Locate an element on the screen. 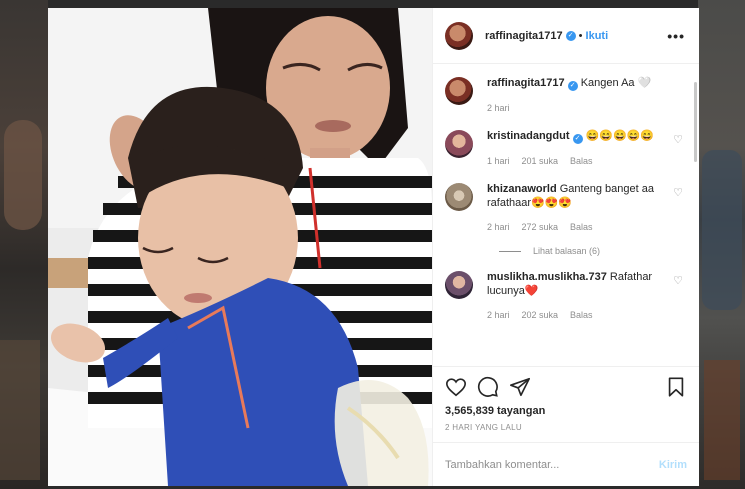 The width and height of the screenshot is (745, 489). background-feed-left is located at coordinates (24, 244).